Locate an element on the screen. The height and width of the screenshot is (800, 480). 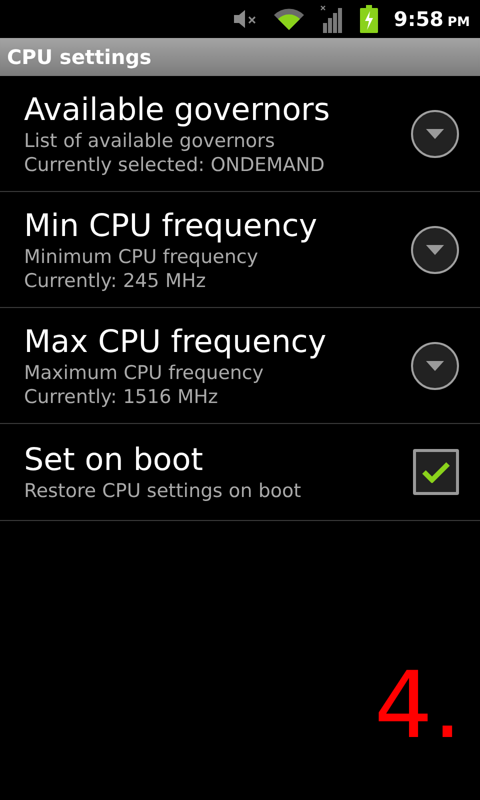
checkmark-icon is located at coordinates (436, 472).